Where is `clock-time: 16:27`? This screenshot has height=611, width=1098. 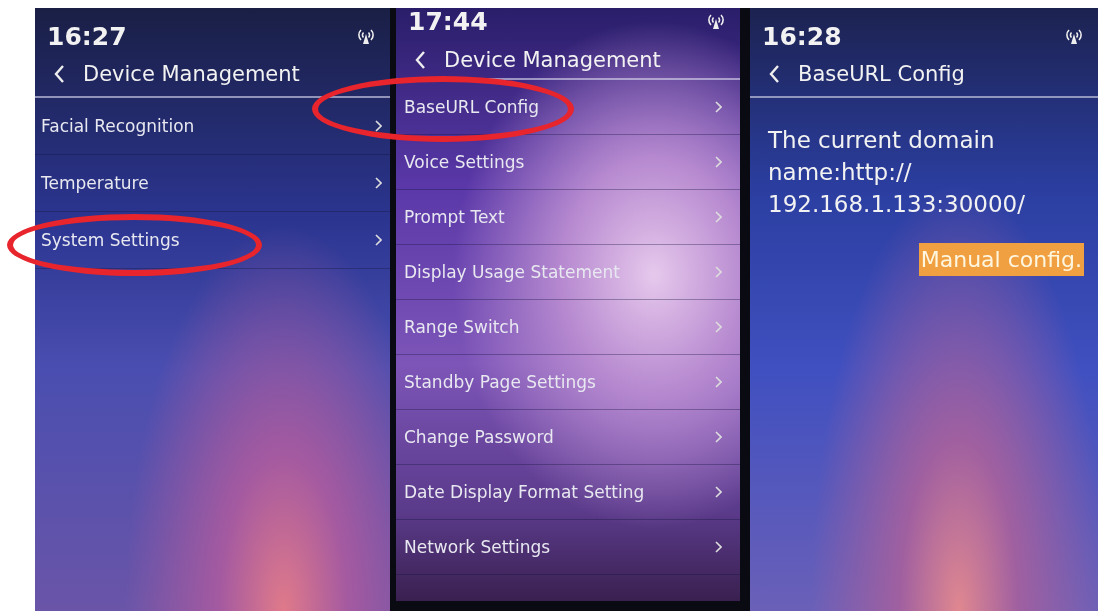
clock-time: 16:27 is located at coordinates (87, 36).